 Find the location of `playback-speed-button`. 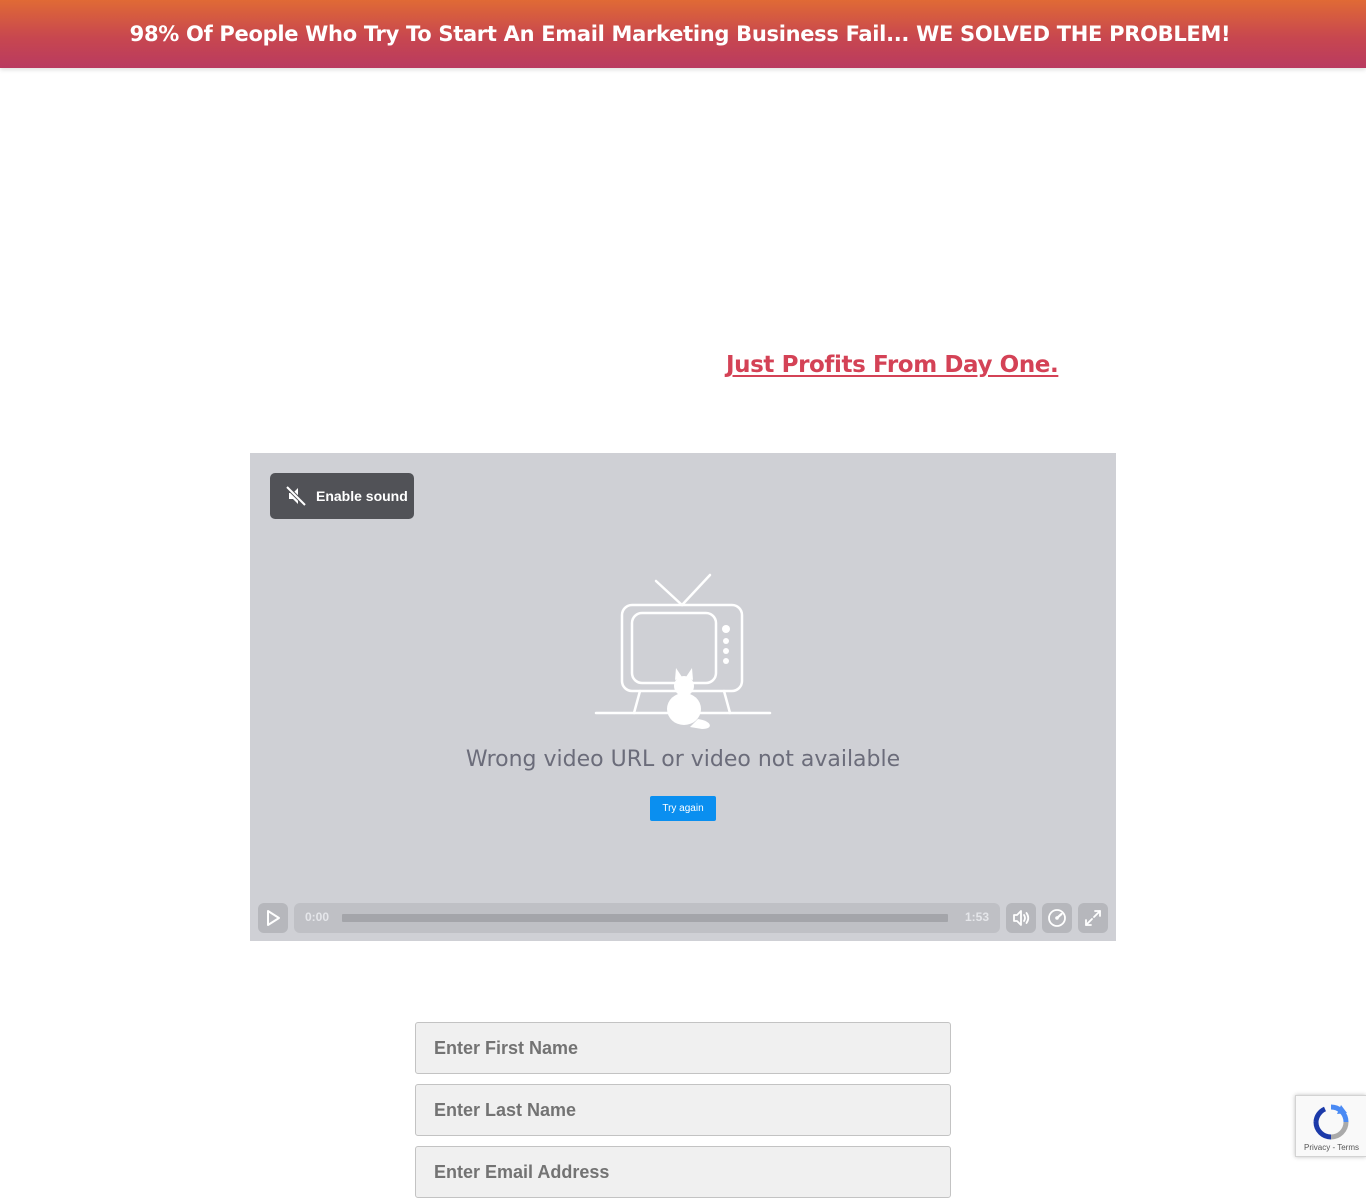

playback-speed-button is located at coordinates (1057, 918).